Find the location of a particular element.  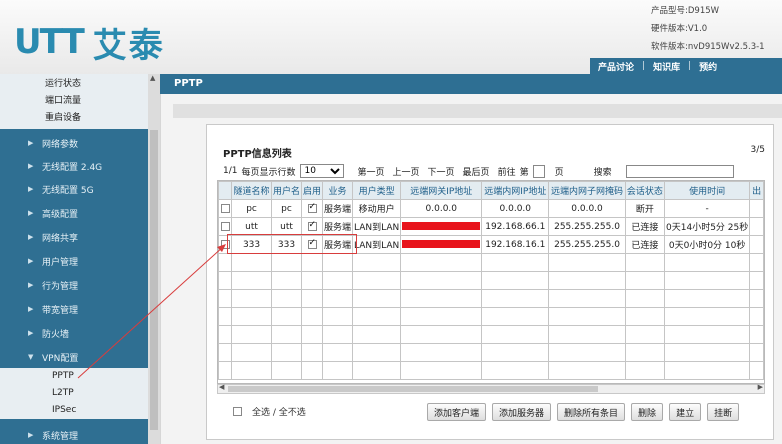

sidebar-item-bandwidth: ▶ 带宽管理 is located at coordinates (74, 309).